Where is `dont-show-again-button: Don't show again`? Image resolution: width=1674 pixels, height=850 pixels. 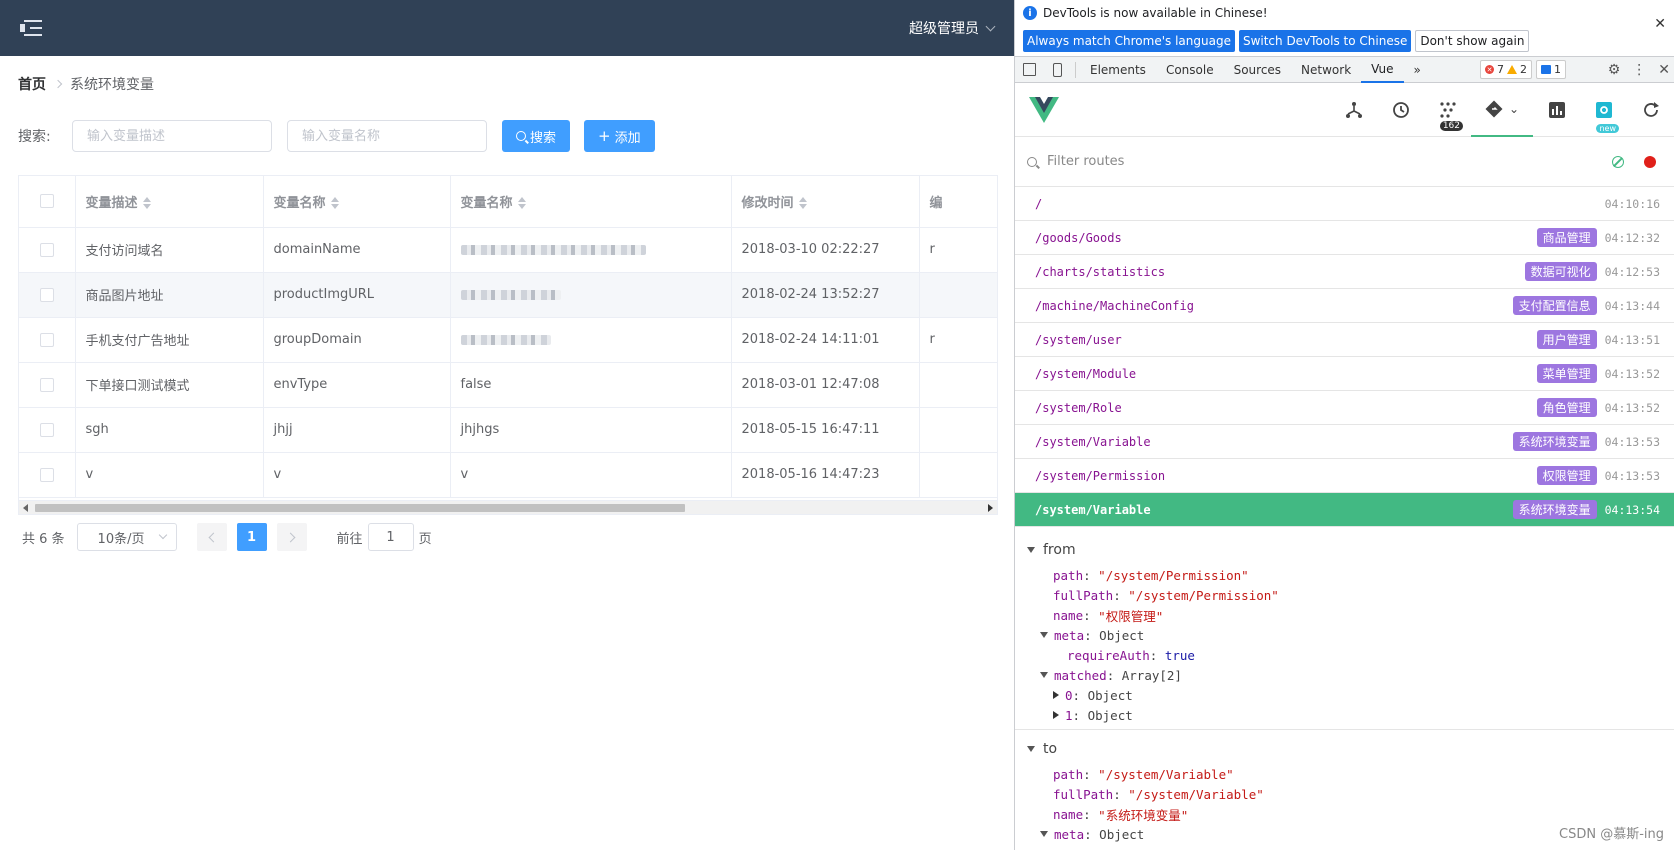 dont-show-again-button: Don't show again is located at coordinates (1472, 41).